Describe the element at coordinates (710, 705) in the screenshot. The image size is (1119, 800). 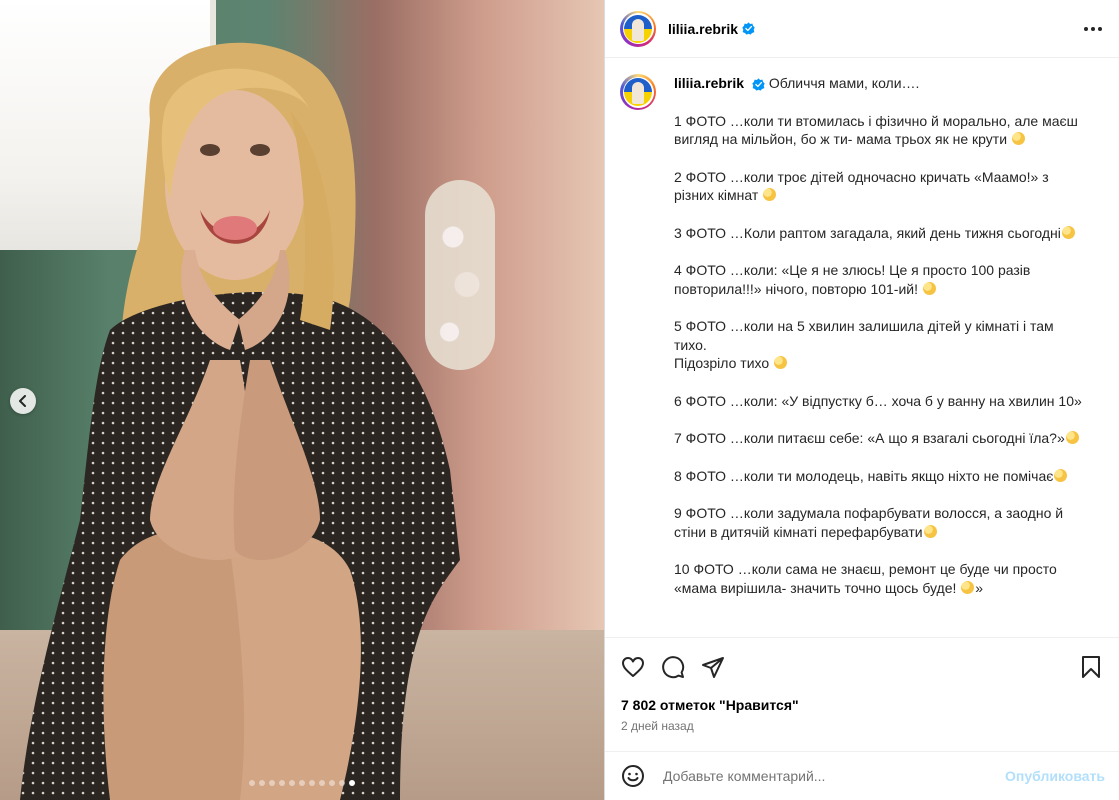
I see `likes-count: 7 802 отметок "Нравится"` at that location.